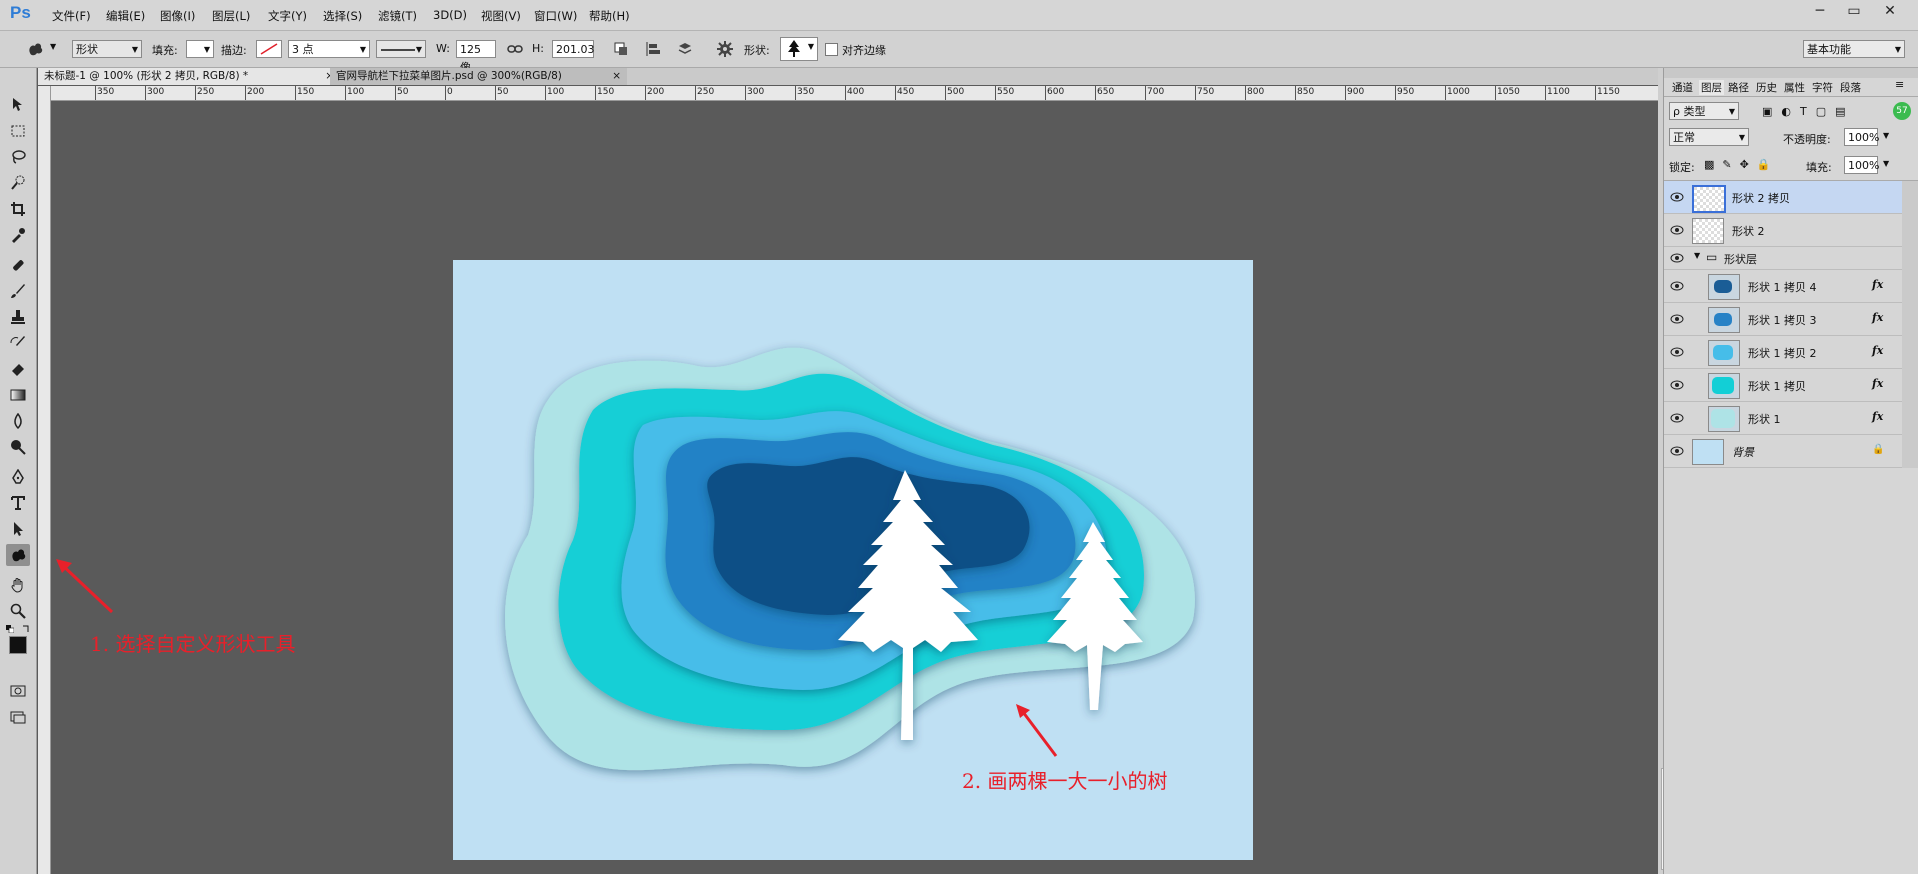 The height and width of the screenshot is (874, 1918). I want to click on dodge-tool-icon, so click(18, 447).